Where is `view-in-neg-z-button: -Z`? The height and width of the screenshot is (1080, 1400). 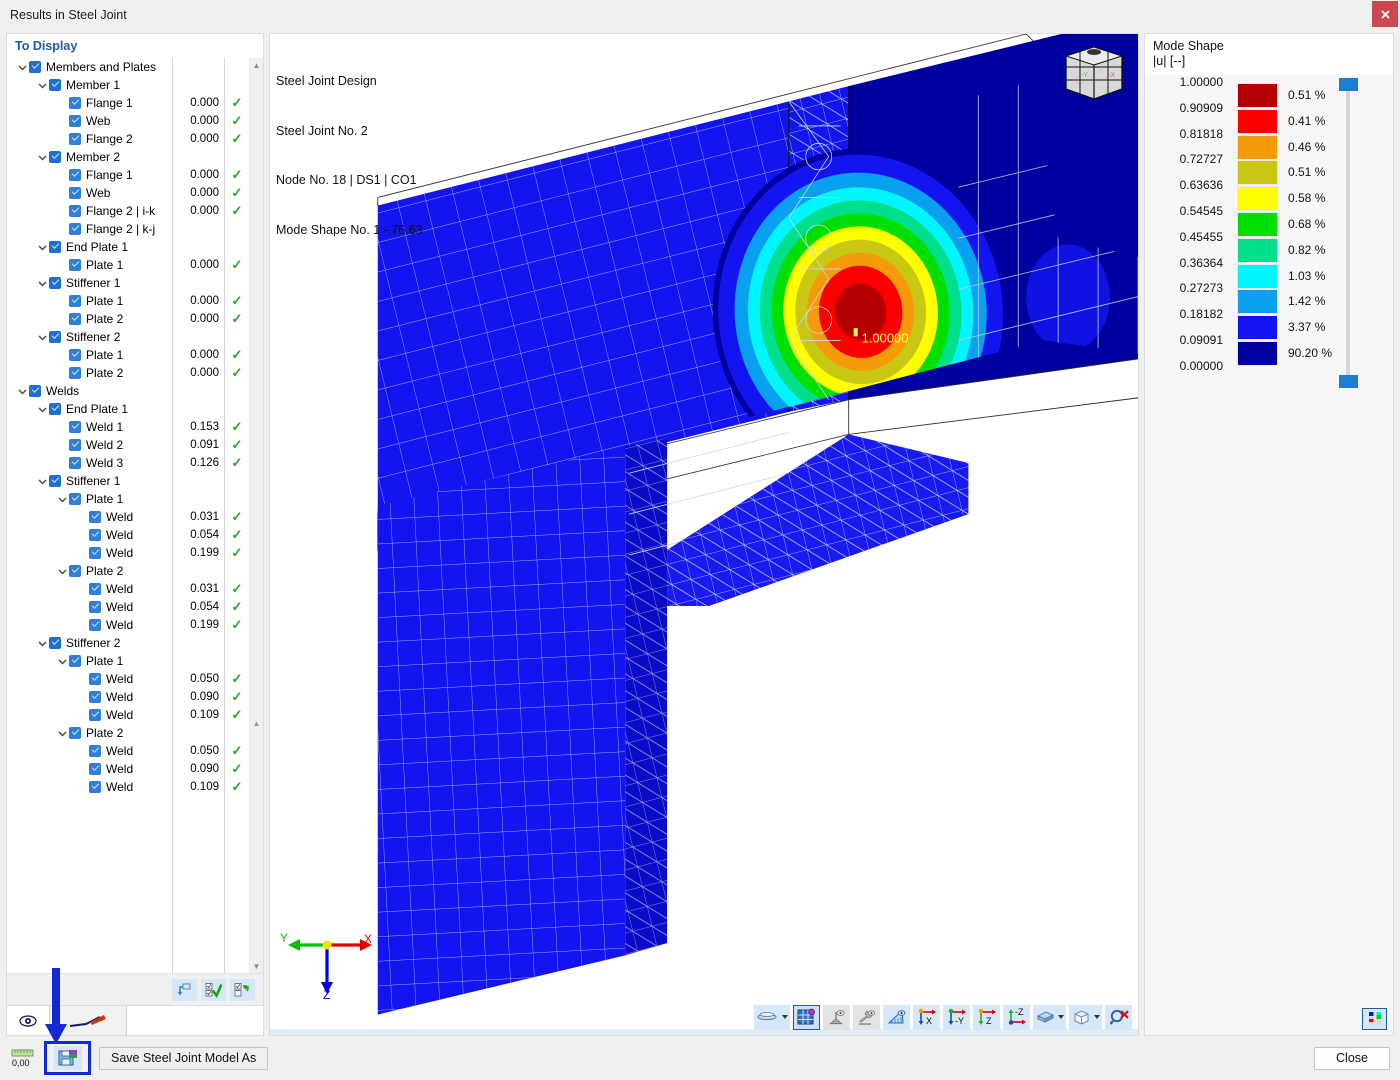 view-in-neg-z-button: -Z is located at coordinates (1016, 1017).